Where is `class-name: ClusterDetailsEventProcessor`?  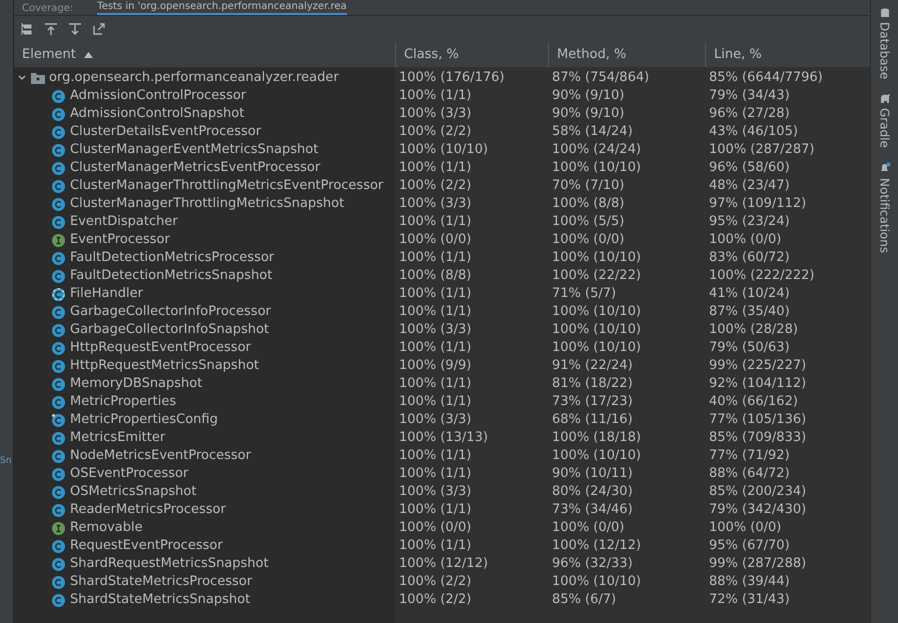
class-name: ClusterDetailsEventProcessor is located at coordinates (166, 132).